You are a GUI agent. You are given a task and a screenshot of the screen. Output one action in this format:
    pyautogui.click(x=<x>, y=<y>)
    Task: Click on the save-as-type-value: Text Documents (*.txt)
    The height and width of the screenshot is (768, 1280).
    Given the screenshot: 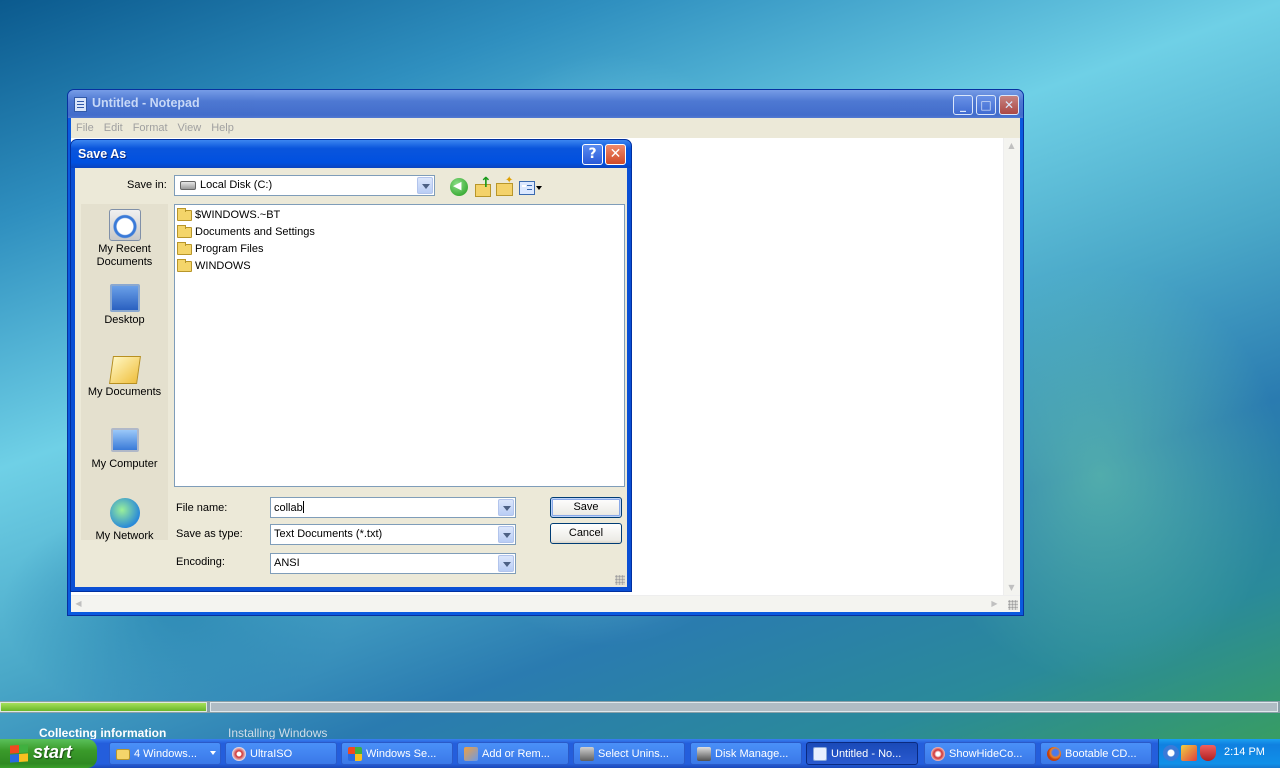 What is the action you would take?
    pyautogui.click(x=328, y=534)
    